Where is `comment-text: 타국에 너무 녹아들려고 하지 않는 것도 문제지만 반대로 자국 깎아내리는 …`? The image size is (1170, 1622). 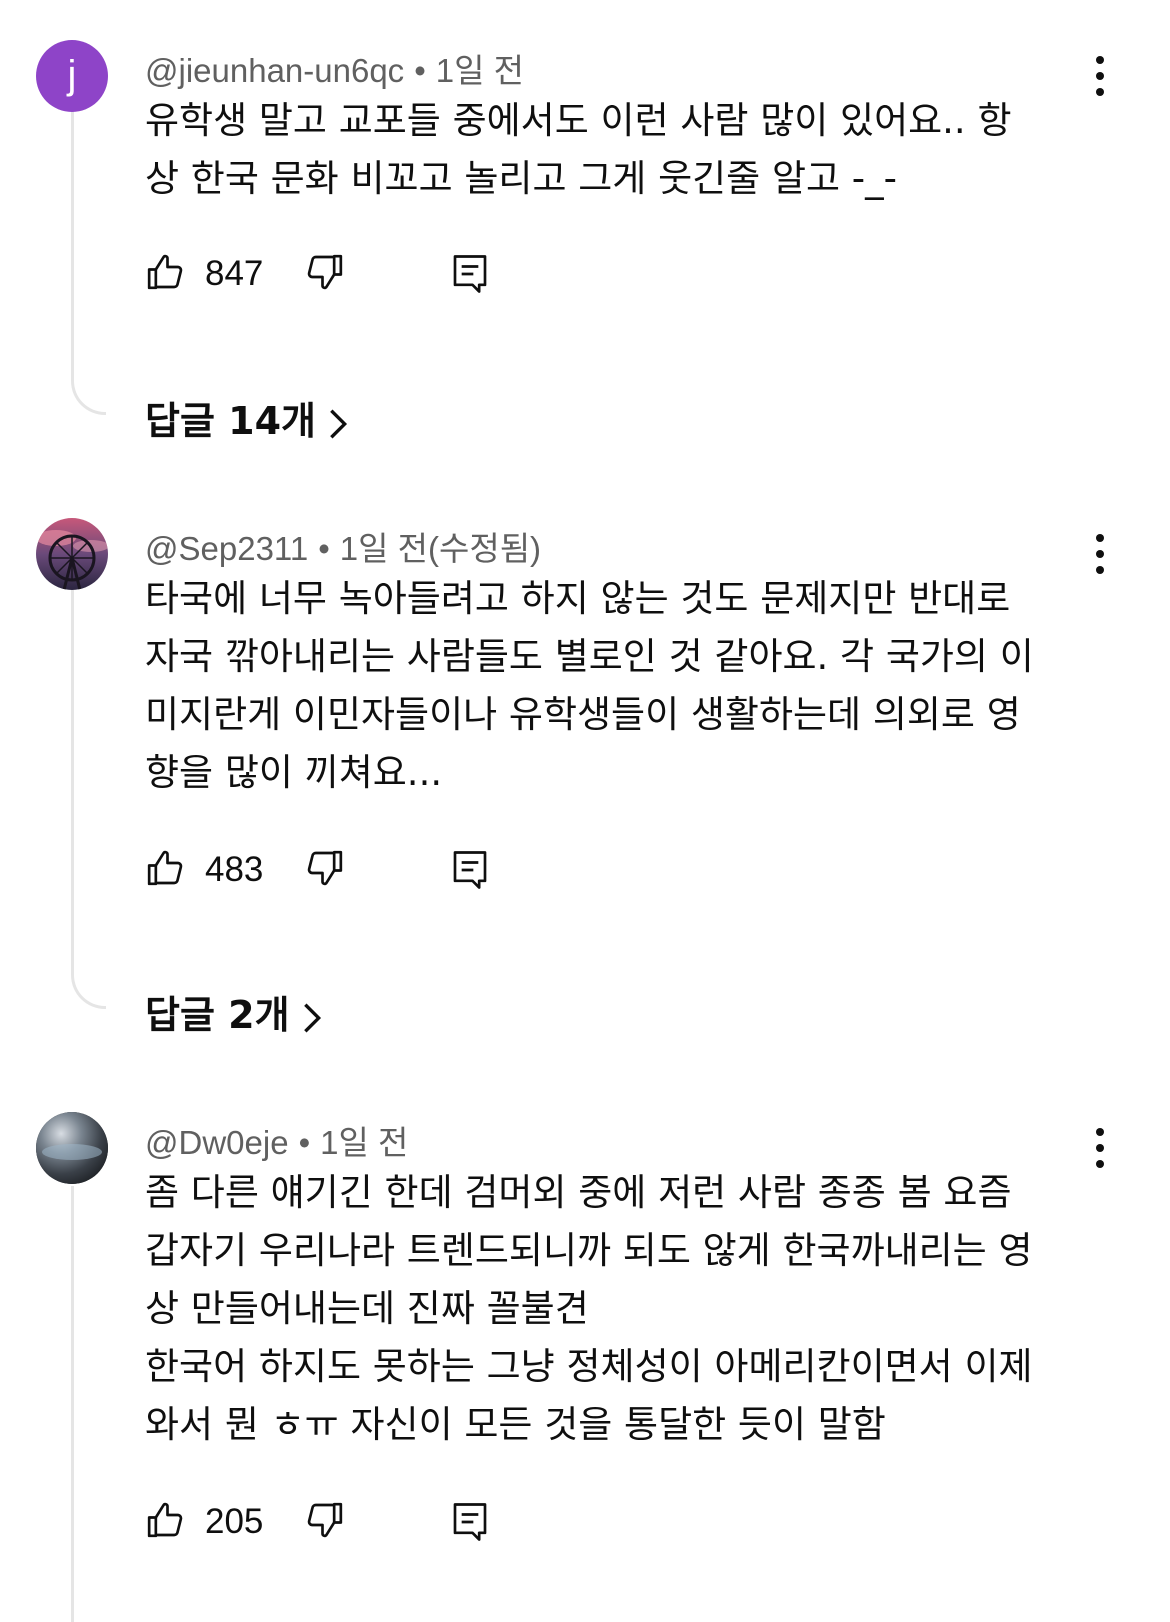
comment-text: 타국에 너무 녹아들려고 하지 않는 것도 문제지만 반대로 자국 깎아내리는 … is located at coordinates (589, 685).